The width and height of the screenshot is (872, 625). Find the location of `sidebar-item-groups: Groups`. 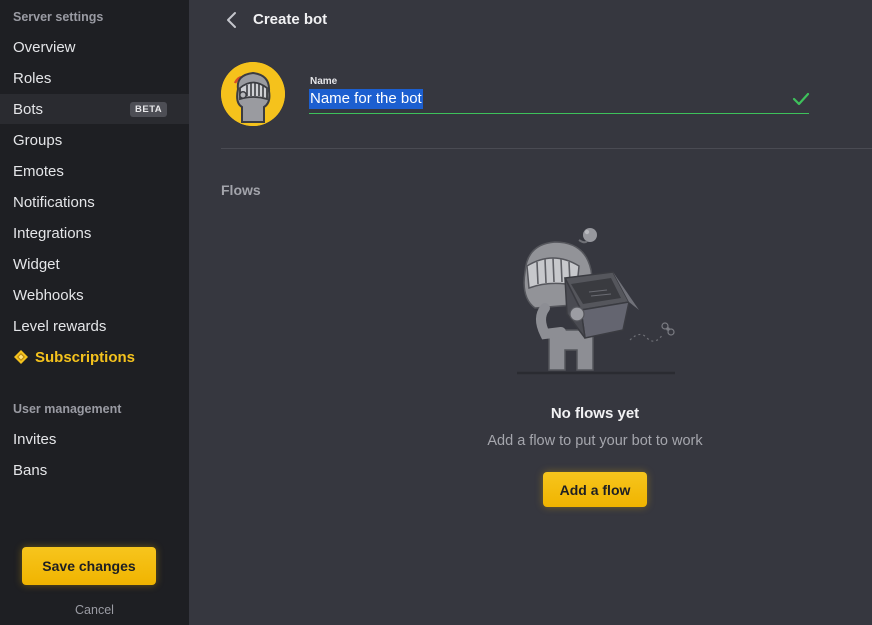

sidebar-item-groups: Groups is located at coordinates (94, 140).